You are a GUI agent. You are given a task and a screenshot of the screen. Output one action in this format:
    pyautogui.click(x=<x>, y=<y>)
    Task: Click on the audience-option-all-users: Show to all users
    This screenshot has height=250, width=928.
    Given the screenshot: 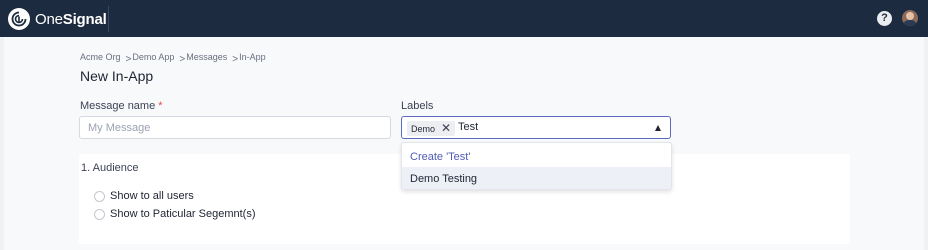 What is the action you would take?
    pyautogui.click(x=144, y=196)
    